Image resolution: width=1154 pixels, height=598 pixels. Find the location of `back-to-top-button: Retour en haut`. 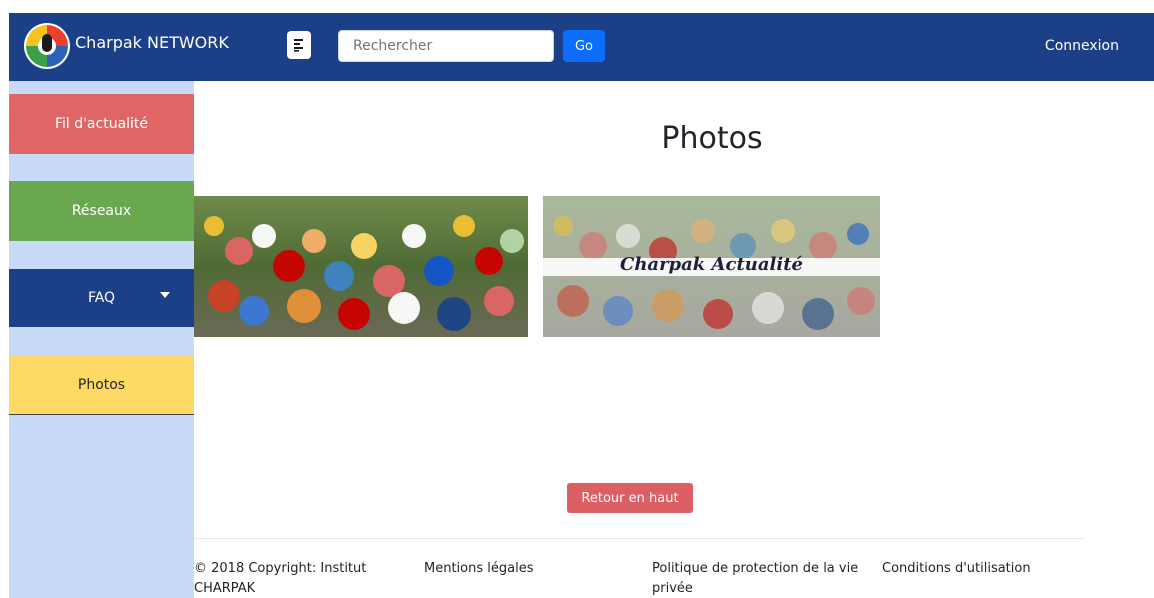

back-to-top-button: Retour en haut is located at coordinates (630, 498).